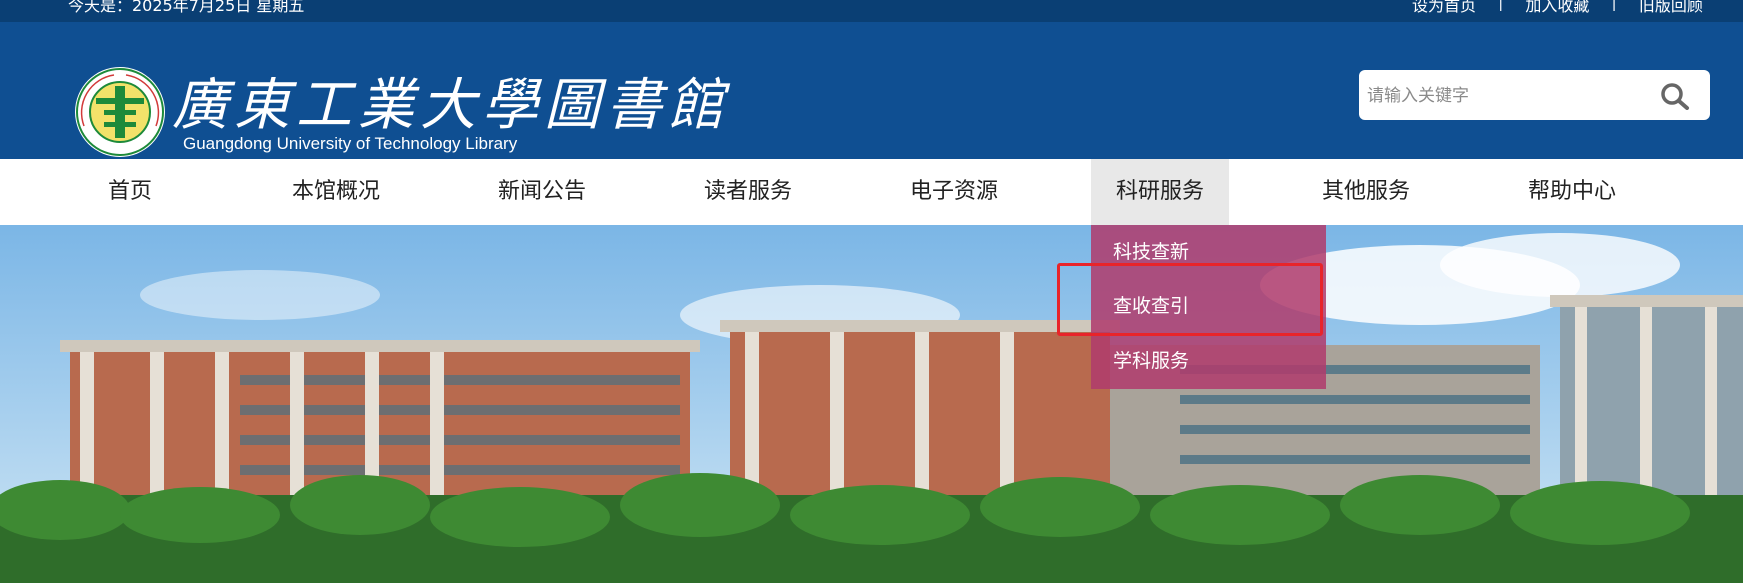 This screenshot has width=1743, height=583. Describe the element at coordinates (871, 192) in the screenshot. I see `main-nav: 首页 本馆概况 新闻公告 读者服务 电子资源 科研服务 其他服务 帮助中心` at that location.